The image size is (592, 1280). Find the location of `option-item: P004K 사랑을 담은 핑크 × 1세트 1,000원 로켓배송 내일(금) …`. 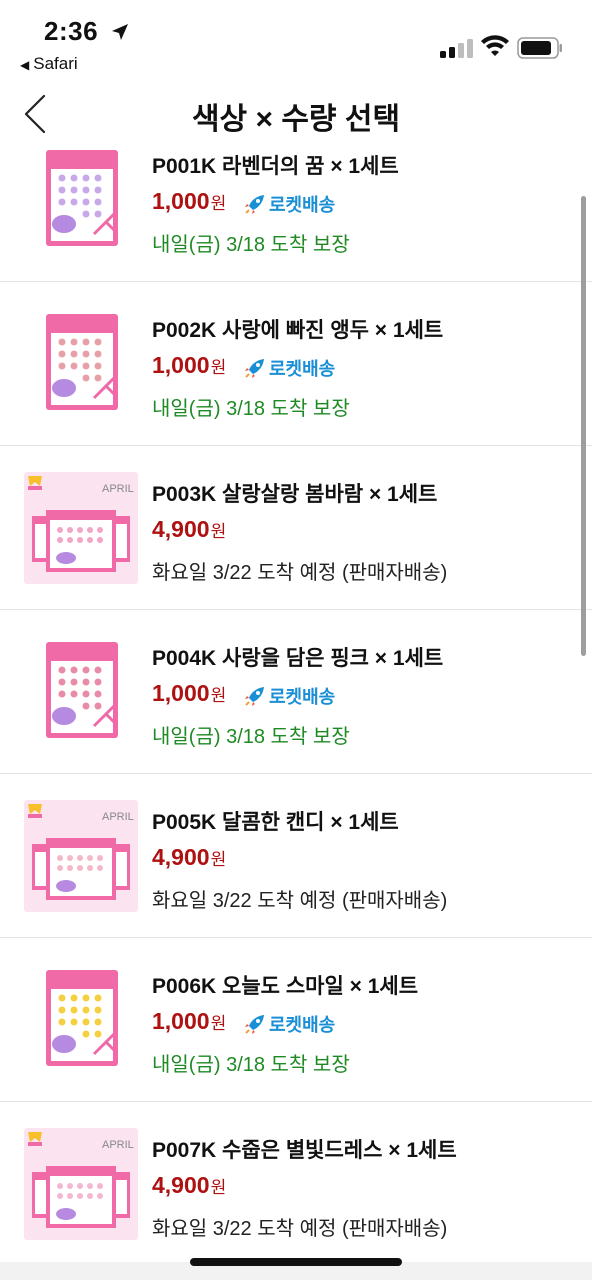

option-item: P004K 사랑을 담은 핑크 × 1세트 1,000원 로켓배송 내일(금) … is located at coordinates (296, 692).